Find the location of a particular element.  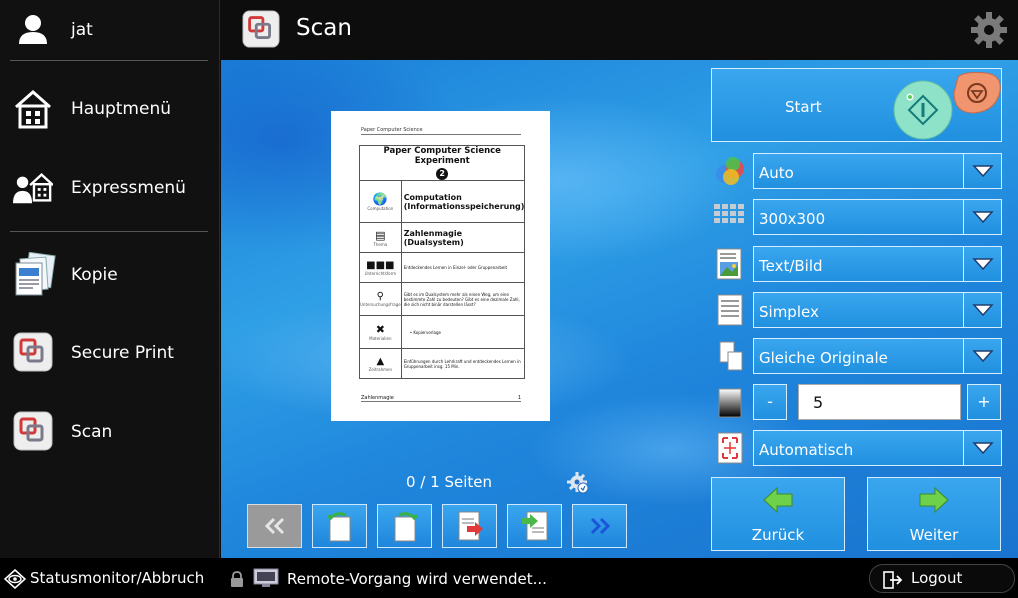

nav-item-kopie: Kopie is located at coordinates (110, 275).